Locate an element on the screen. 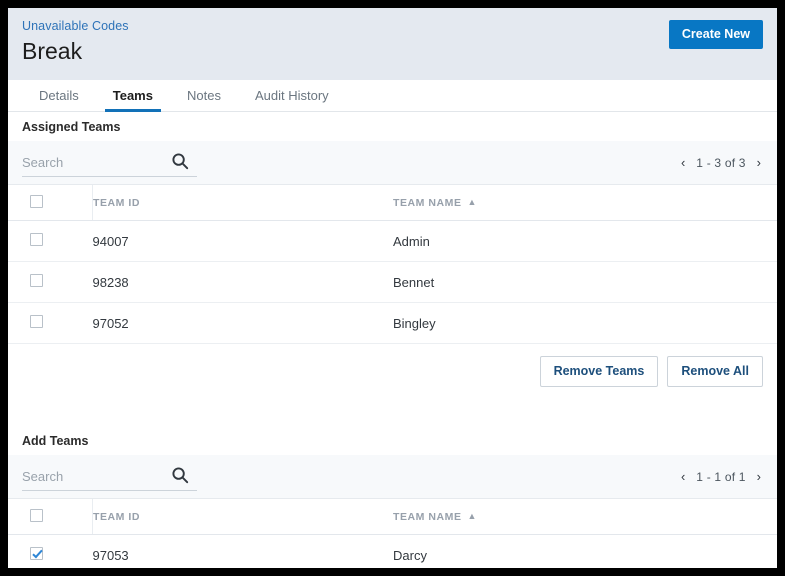 The width and height of the screenshot is (785, 576). table-row: 98238 Bennet is located at coordinates (392, 282).